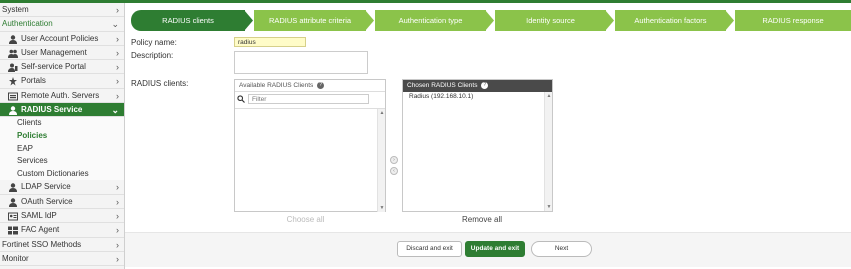 This screenshot has height=269, width=851. What do you see at coordinates (62, 216) in the screenshot?
I see `sidebar-item-saml-idp: SAML IdP ›` at bounding box center [62, 216].